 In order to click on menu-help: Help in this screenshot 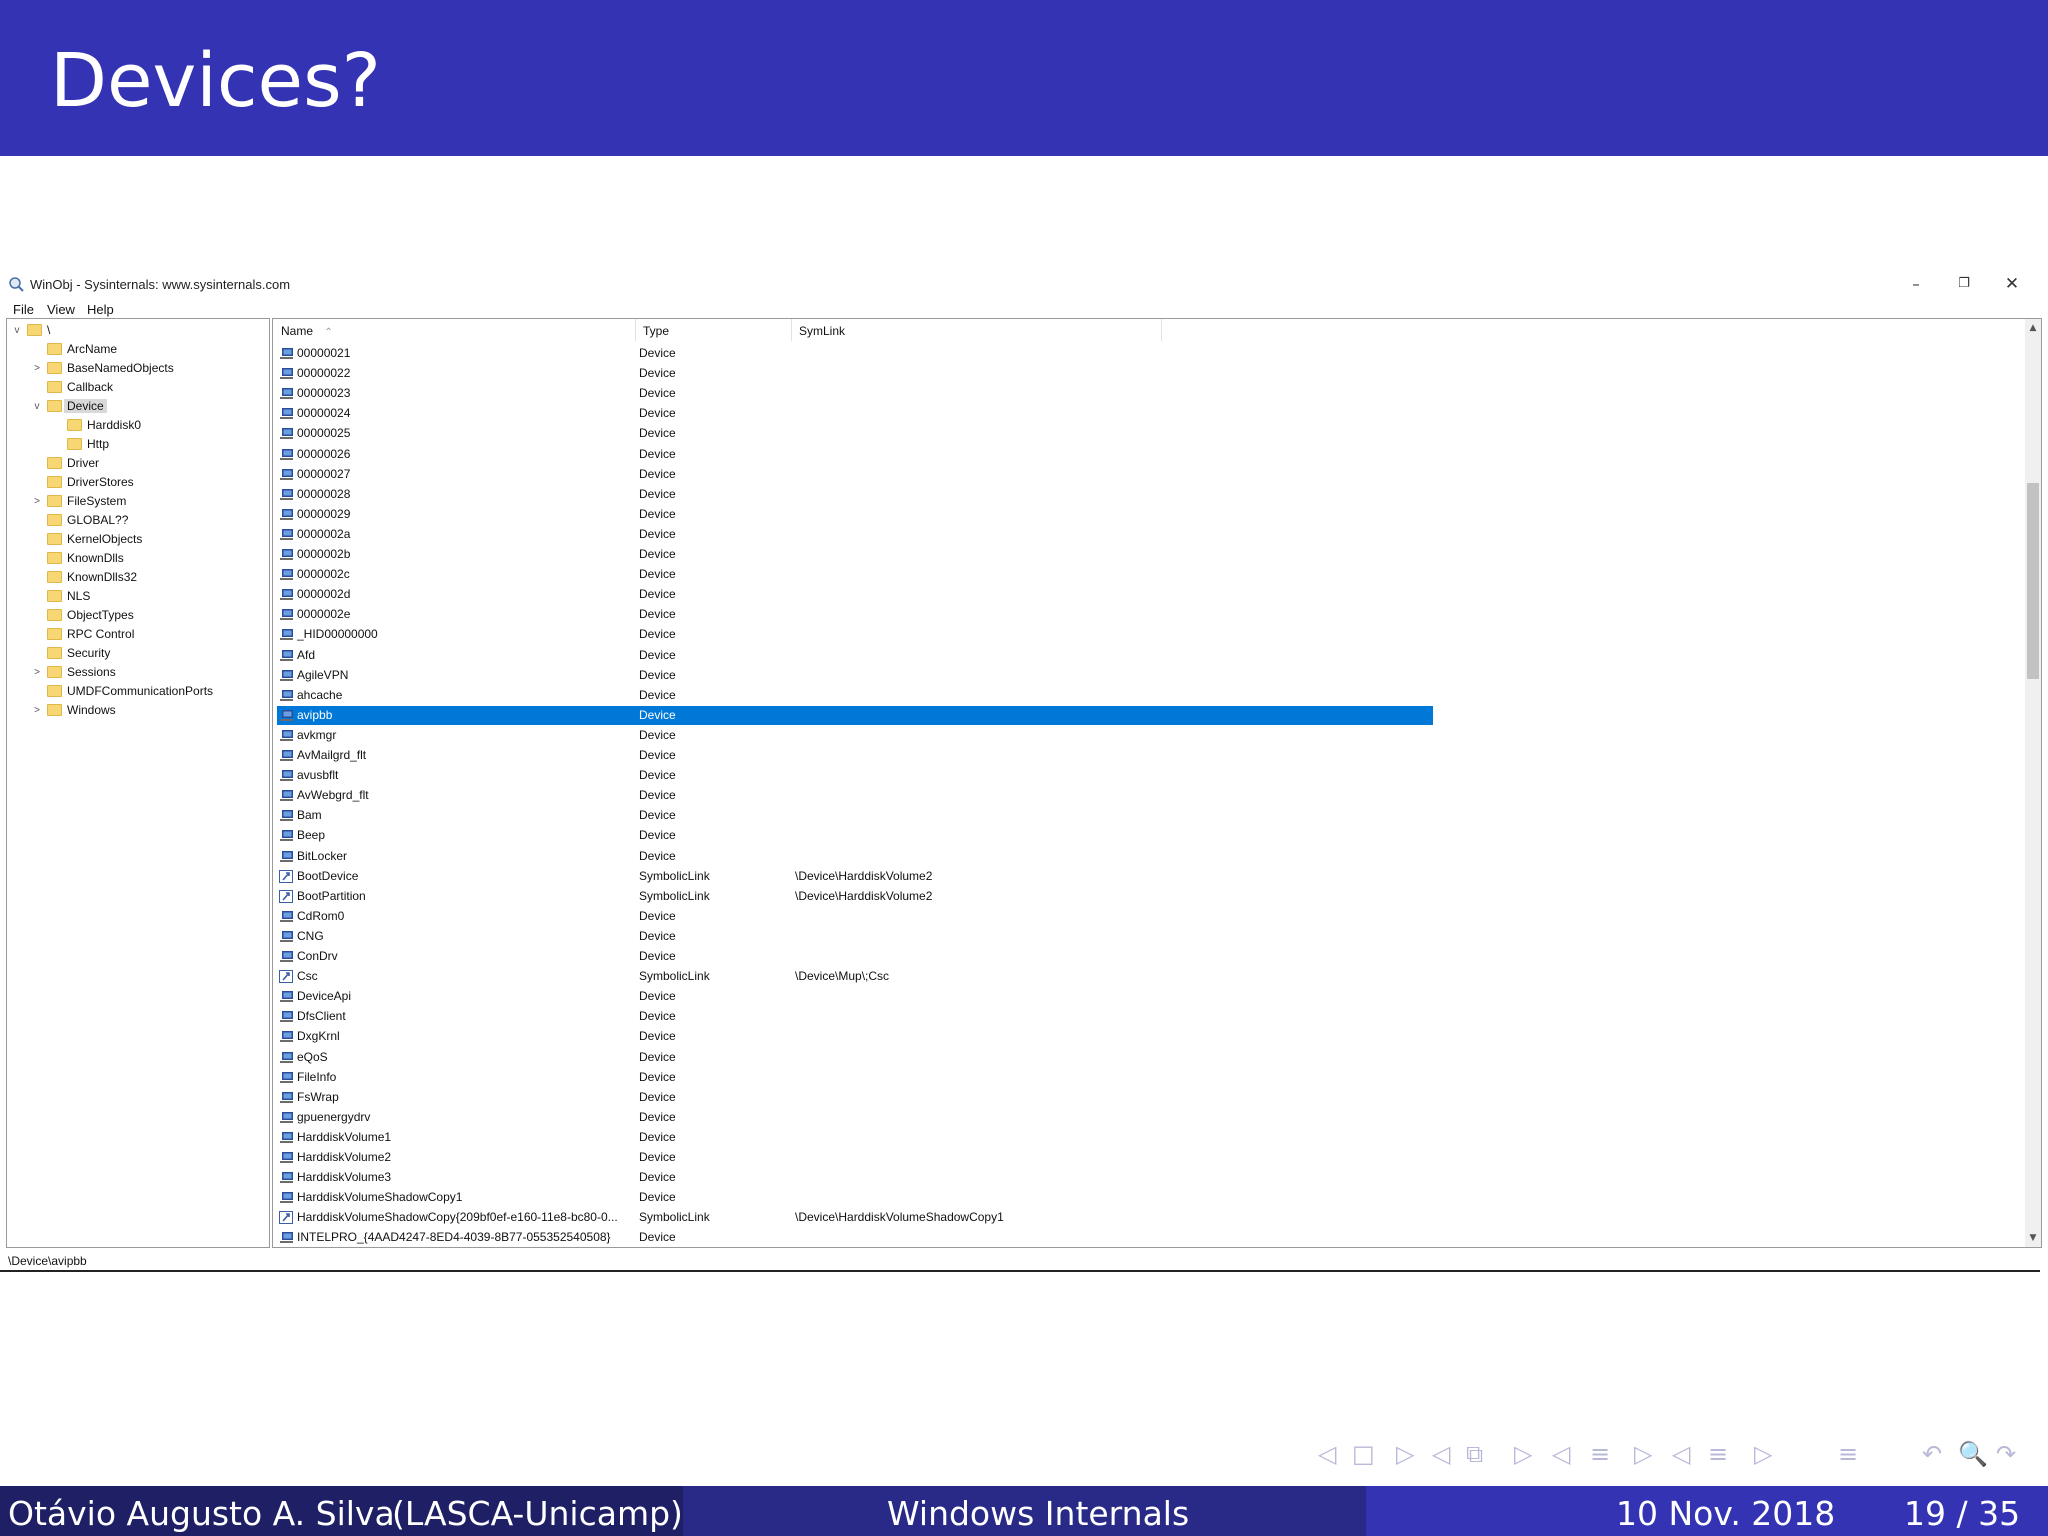, I will do `click(100, 309)`.